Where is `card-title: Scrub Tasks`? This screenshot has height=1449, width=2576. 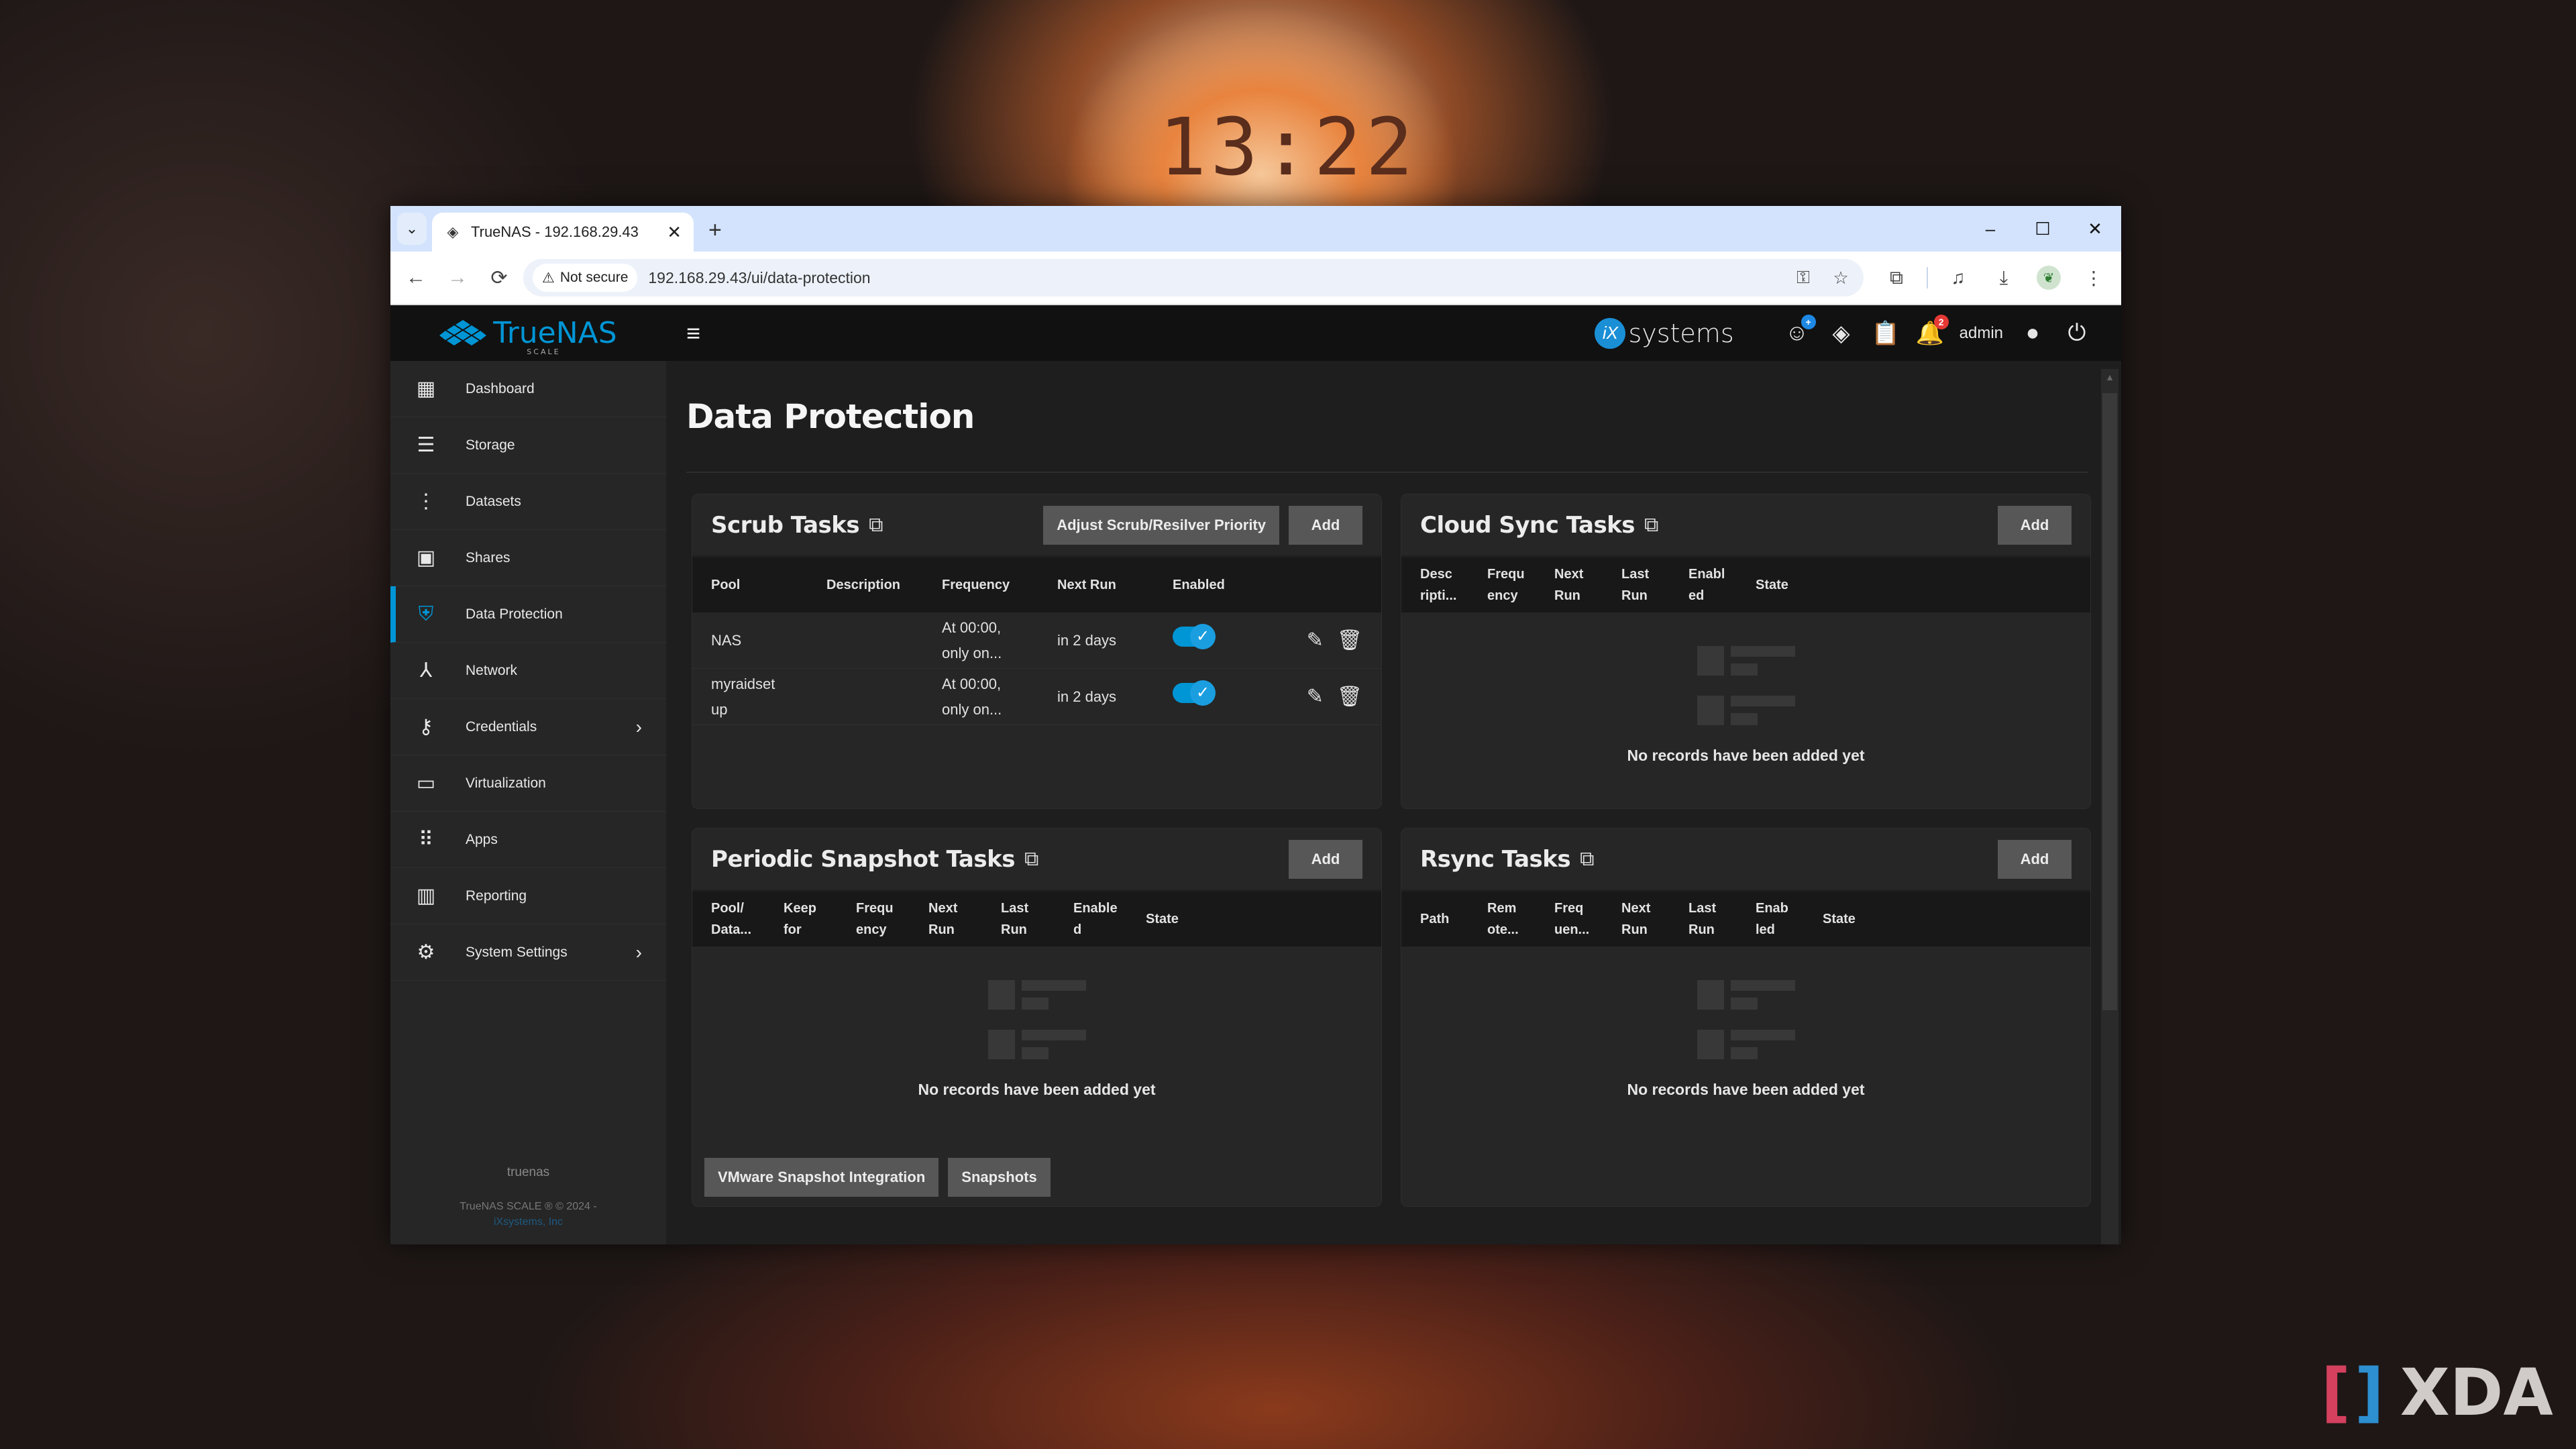 card-title: Scrub Tasks is located at coordinates (785, 525).